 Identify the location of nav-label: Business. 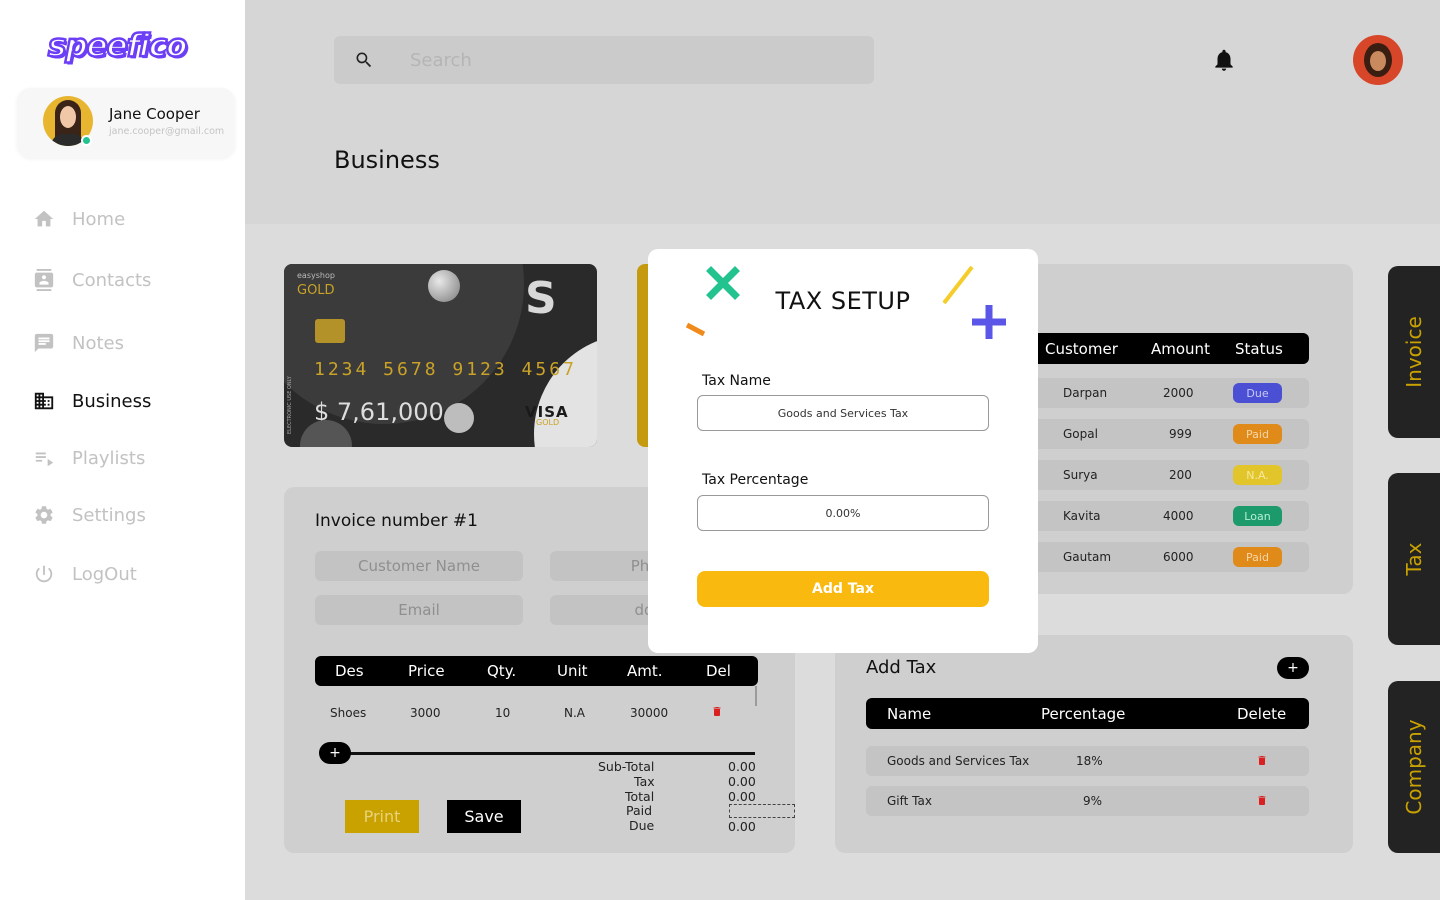
(112, 401).